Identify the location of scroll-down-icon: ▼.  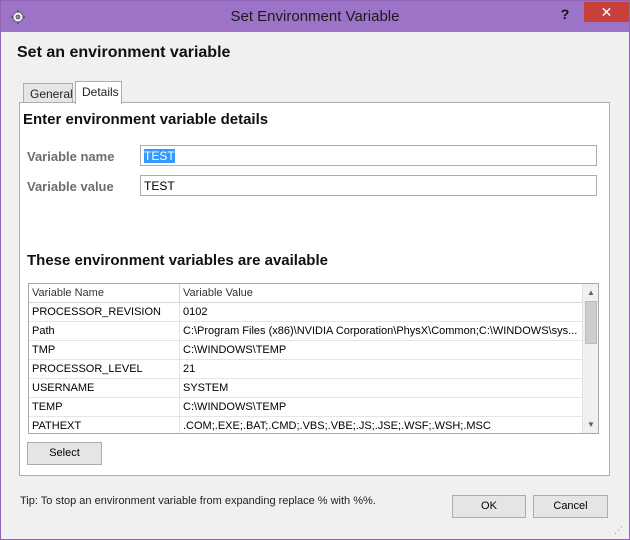
(590, 424).